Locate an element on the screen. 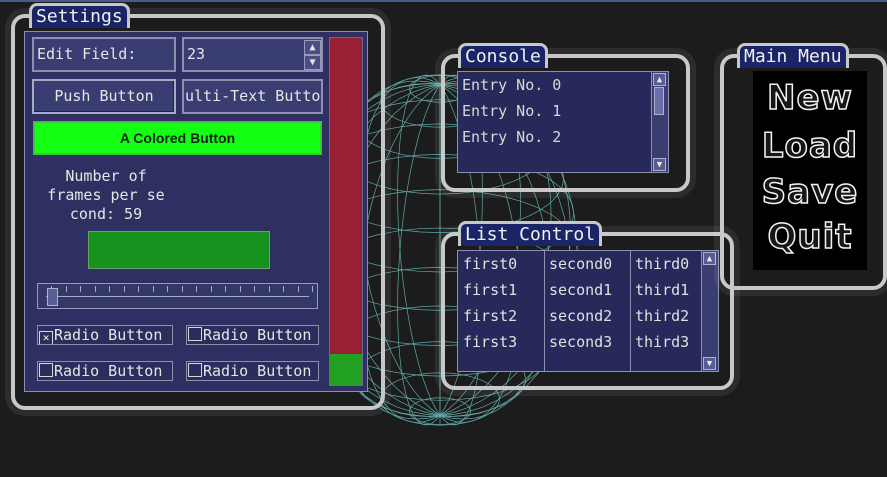 This screenshot has width=887, height=477. slider-track is located at coordinates (177, 296).